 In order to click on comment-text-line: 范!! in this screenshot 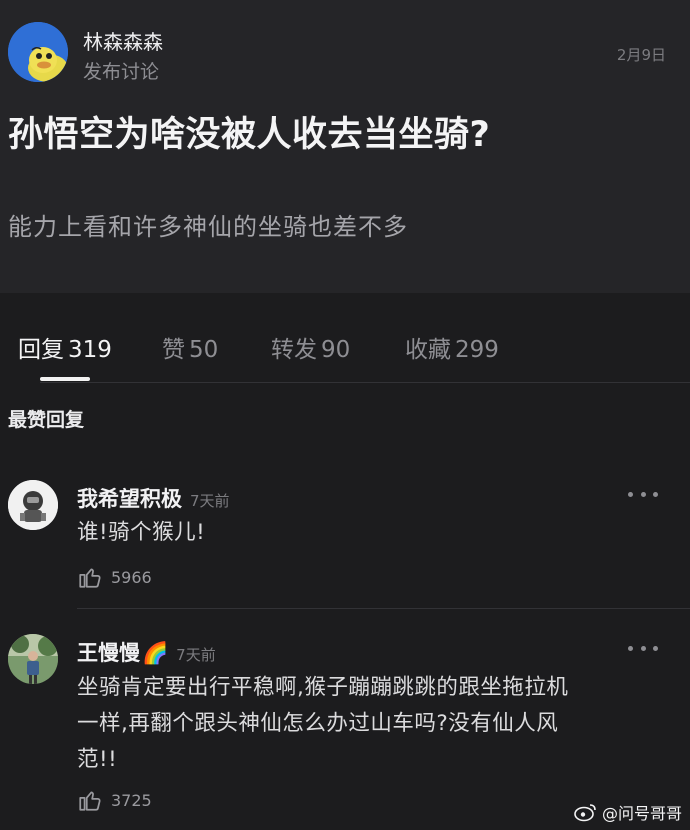, I will do `click(97, 759)`.